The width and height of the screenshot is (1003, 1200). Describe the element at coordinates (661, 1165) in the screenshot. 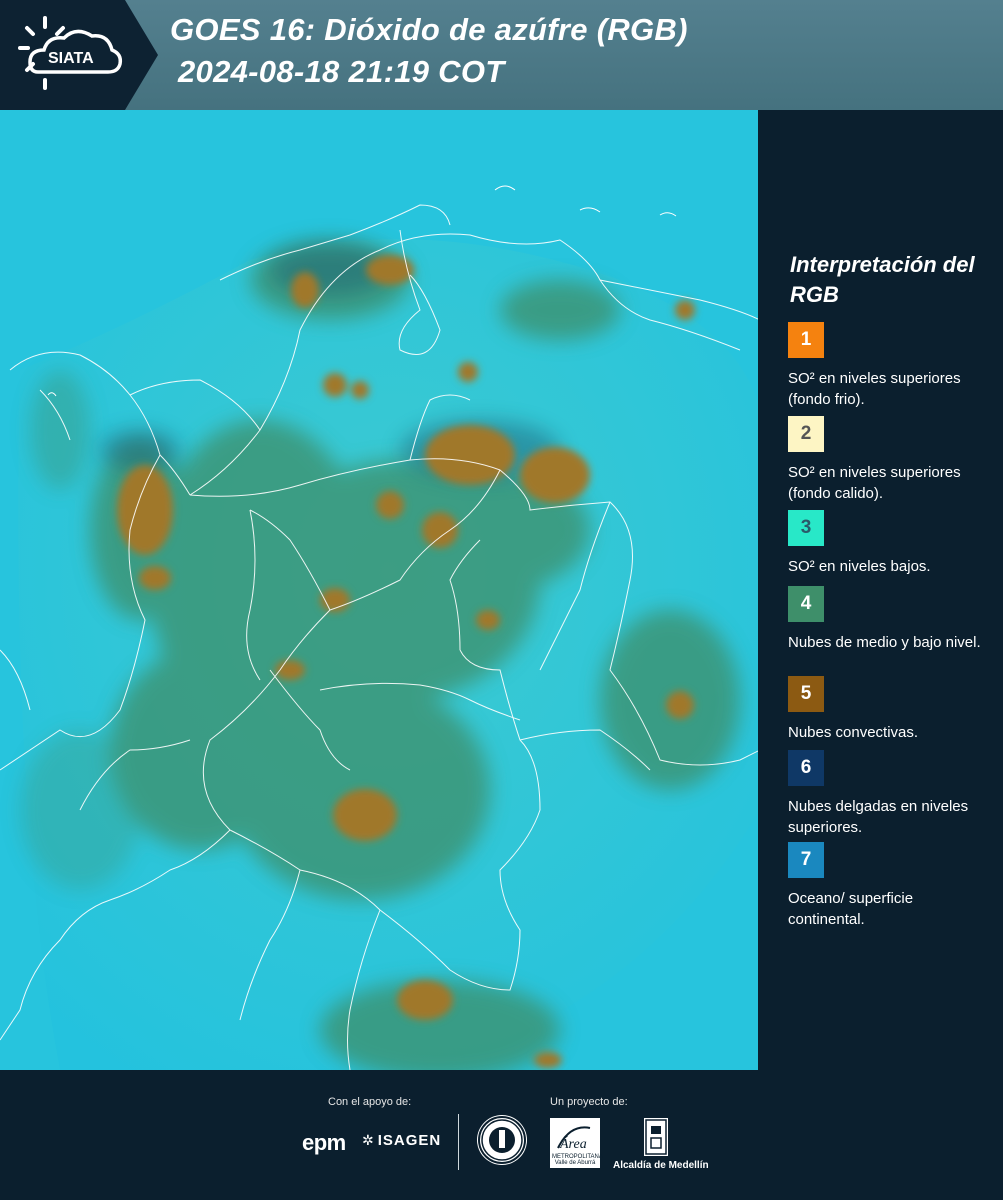

I see `alcaldia-label: Alcaldía de Medellín` at that location.